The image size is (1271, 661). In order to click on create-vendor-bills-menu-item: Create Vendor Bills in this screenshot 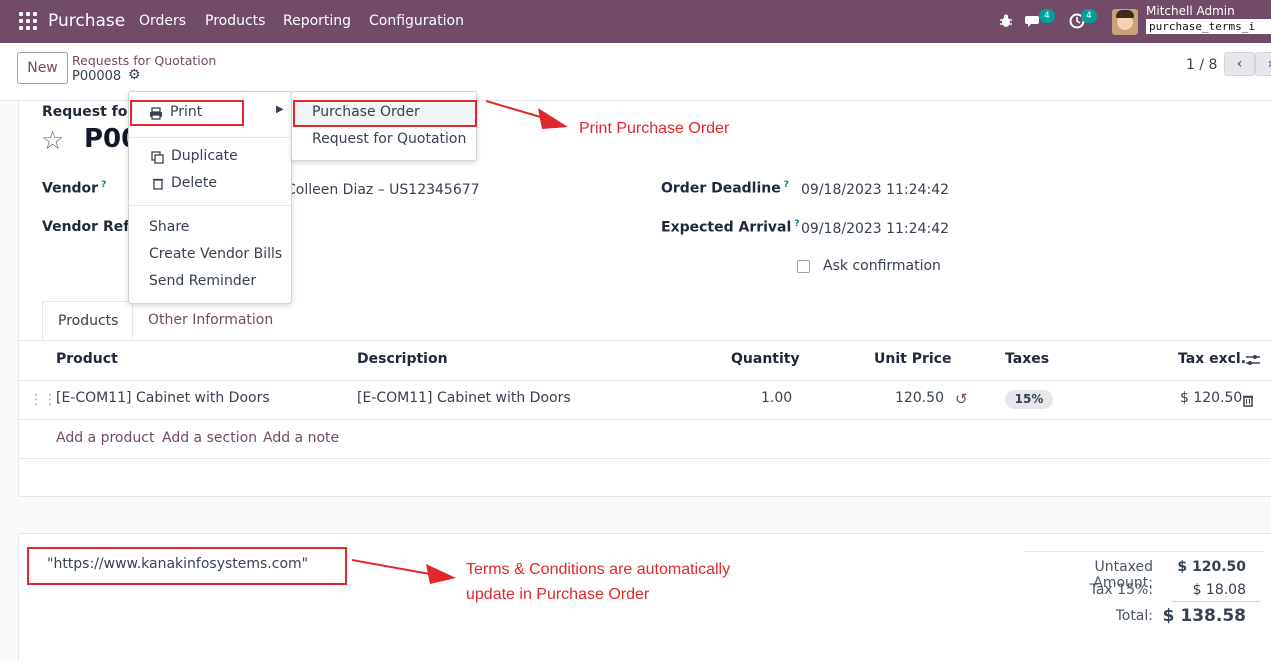, I will do `click(215, 254)`.